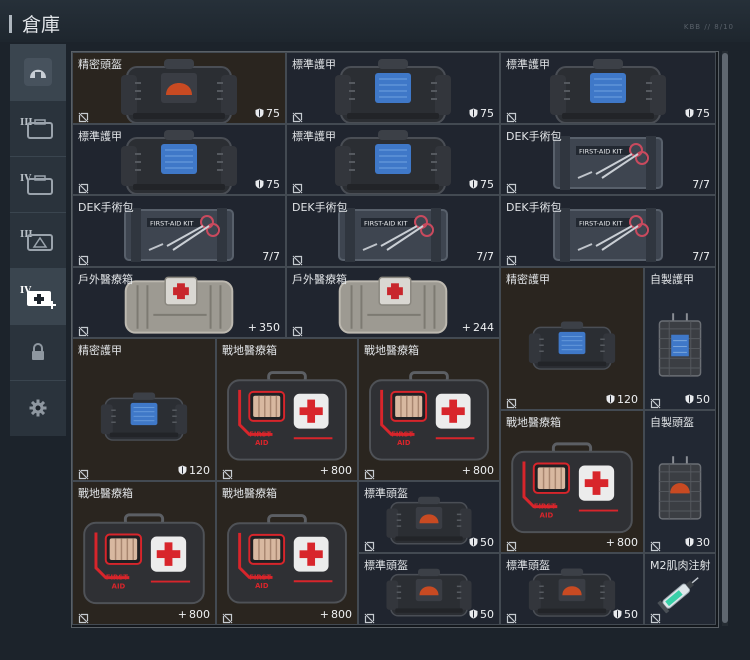  Describe the element at coordinates (179, 88) in the screenshot. I see `inventory-slot: 精密頭盔 75` at that location.